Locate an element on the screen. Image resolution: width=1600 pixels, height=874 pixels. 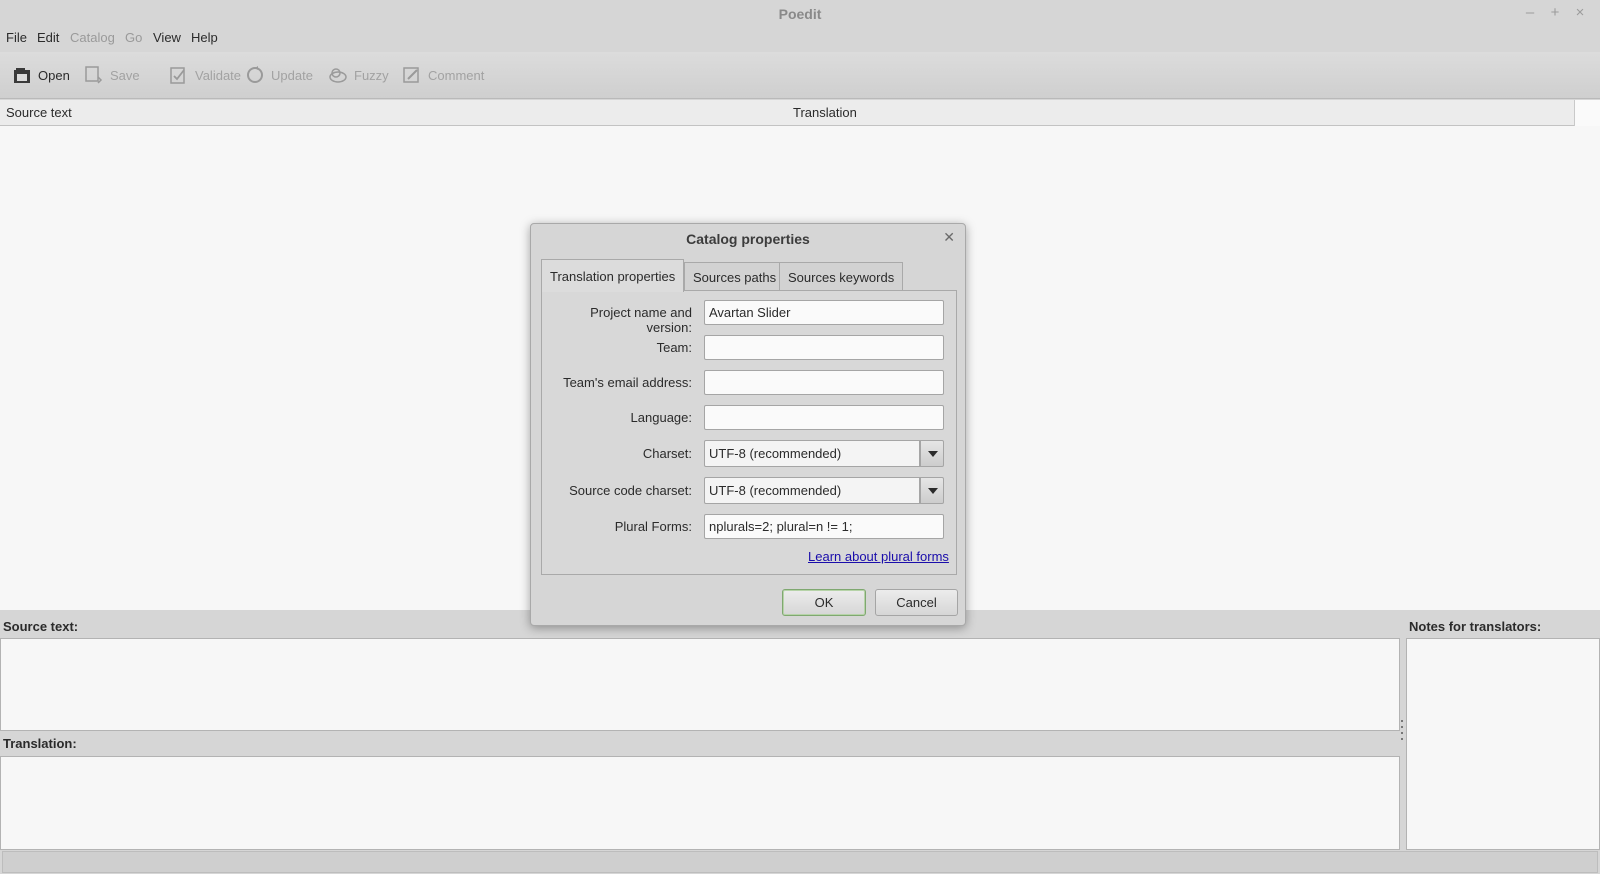
translation-label: Translation: is located at coordinates (40, 743).